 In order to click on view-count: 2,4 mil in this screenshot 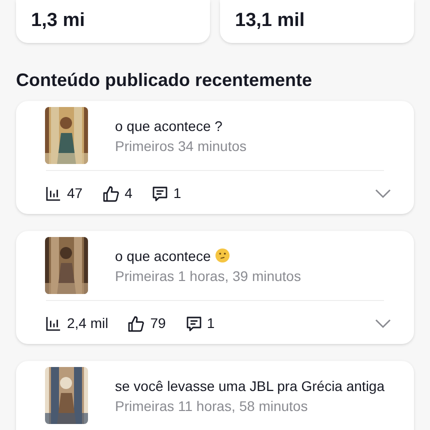, I will do `click(87, 323)`.